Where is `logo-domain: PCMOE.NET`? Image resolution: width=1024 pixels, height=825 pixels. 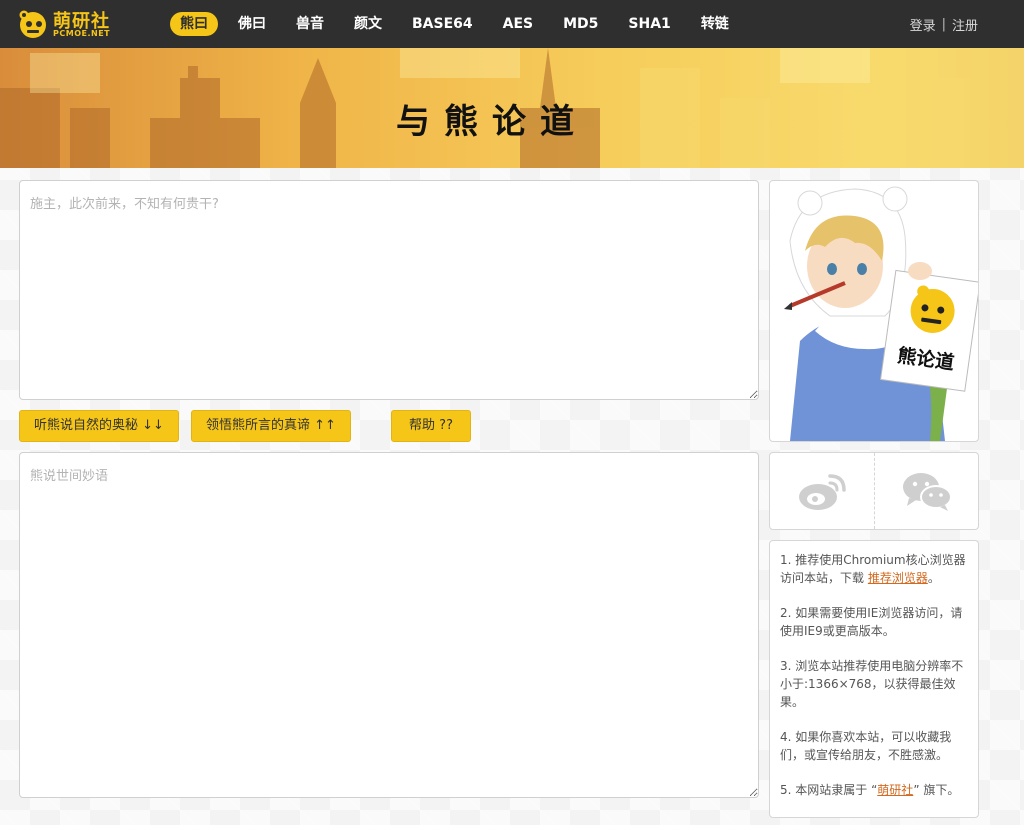
logo-domain: PCMOE.NET is located at coordinates (82, 33).